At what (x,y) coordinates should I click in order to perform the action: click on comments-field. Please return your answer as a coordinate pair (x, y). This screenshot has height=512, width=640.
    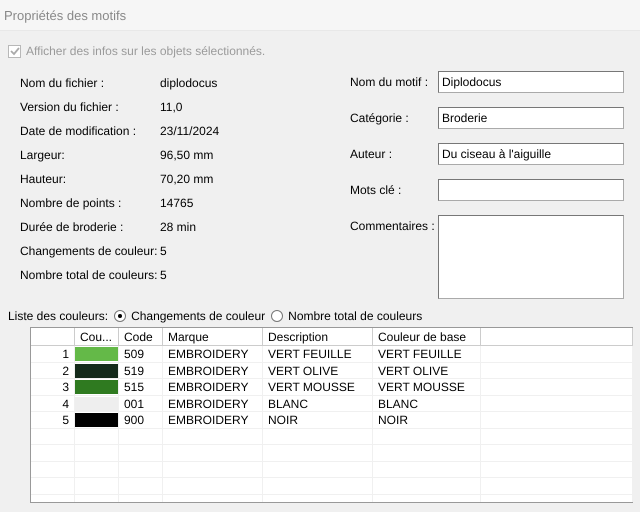
    Looking at the image, I should click on (531, 257).